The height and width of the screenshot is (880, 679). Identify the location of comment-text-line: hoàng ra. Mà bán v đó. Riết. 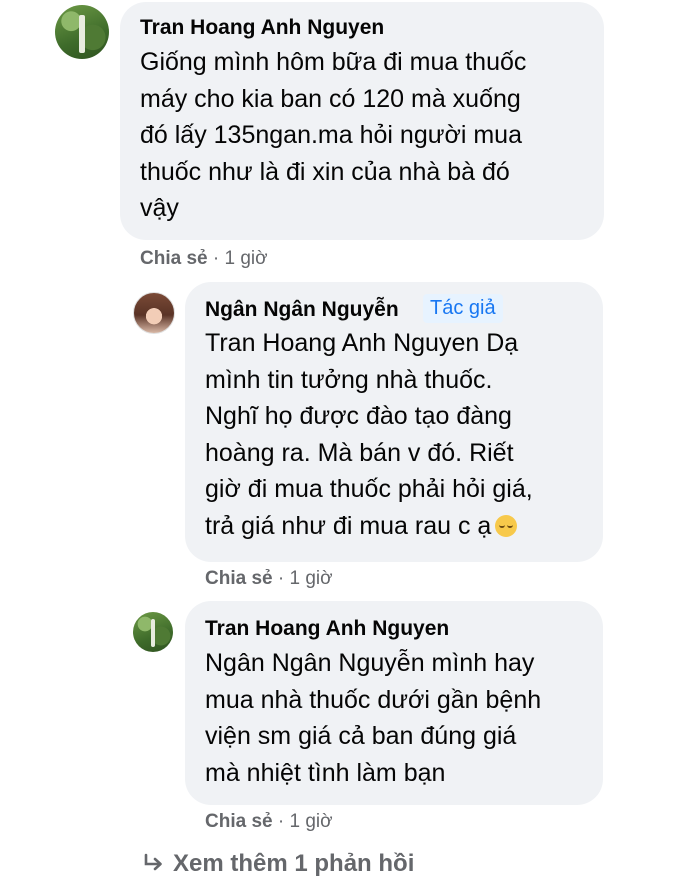
(359, 452).